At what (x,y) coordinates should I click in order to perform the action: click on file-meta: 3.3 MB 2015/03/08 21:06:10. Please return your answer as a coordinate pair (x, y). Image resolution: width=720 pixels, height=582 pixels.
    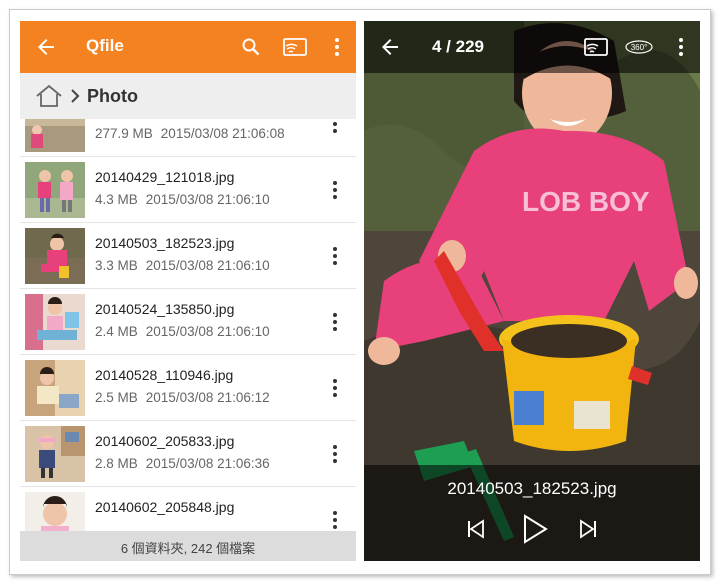
    Looking at the image, I should click on (182, 265).